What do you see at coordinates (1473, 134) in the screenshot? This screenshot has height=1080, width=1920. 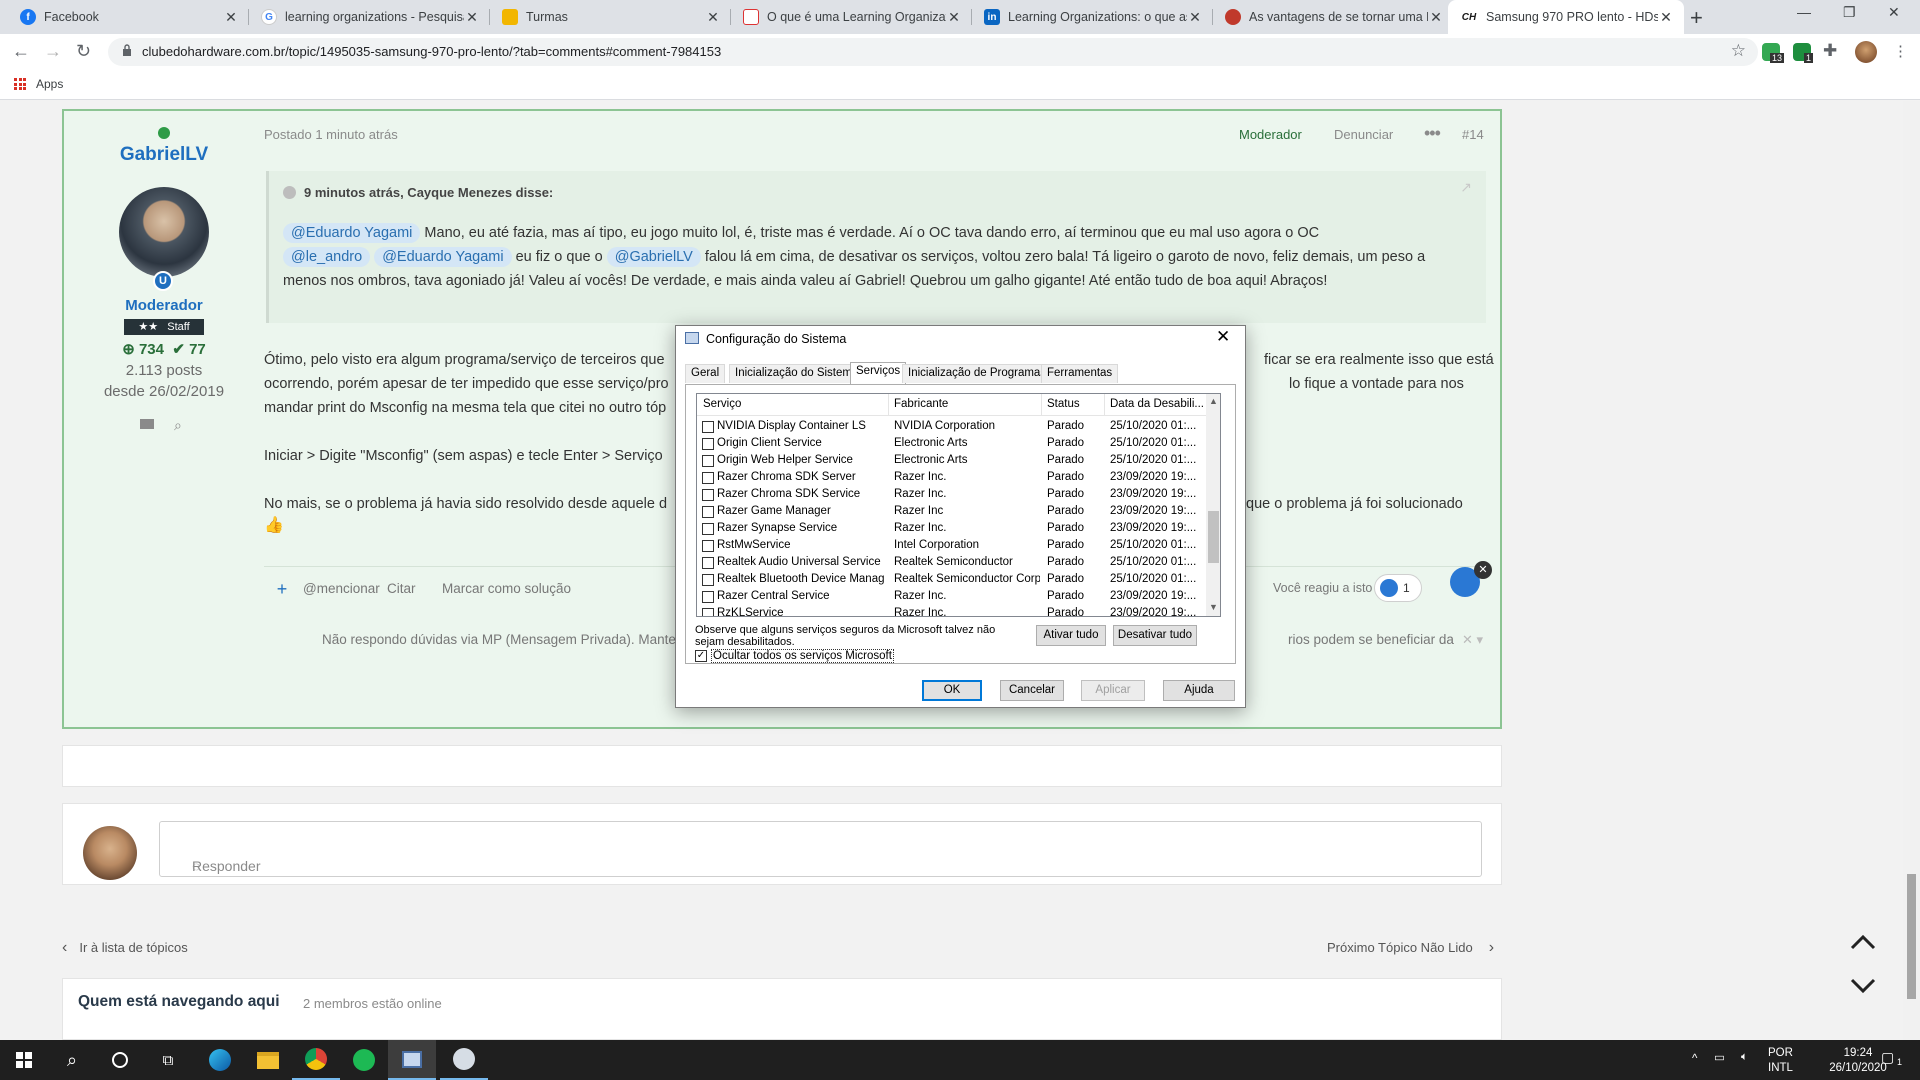 I see `post-number: #14` at bounding box center [1473, 134].